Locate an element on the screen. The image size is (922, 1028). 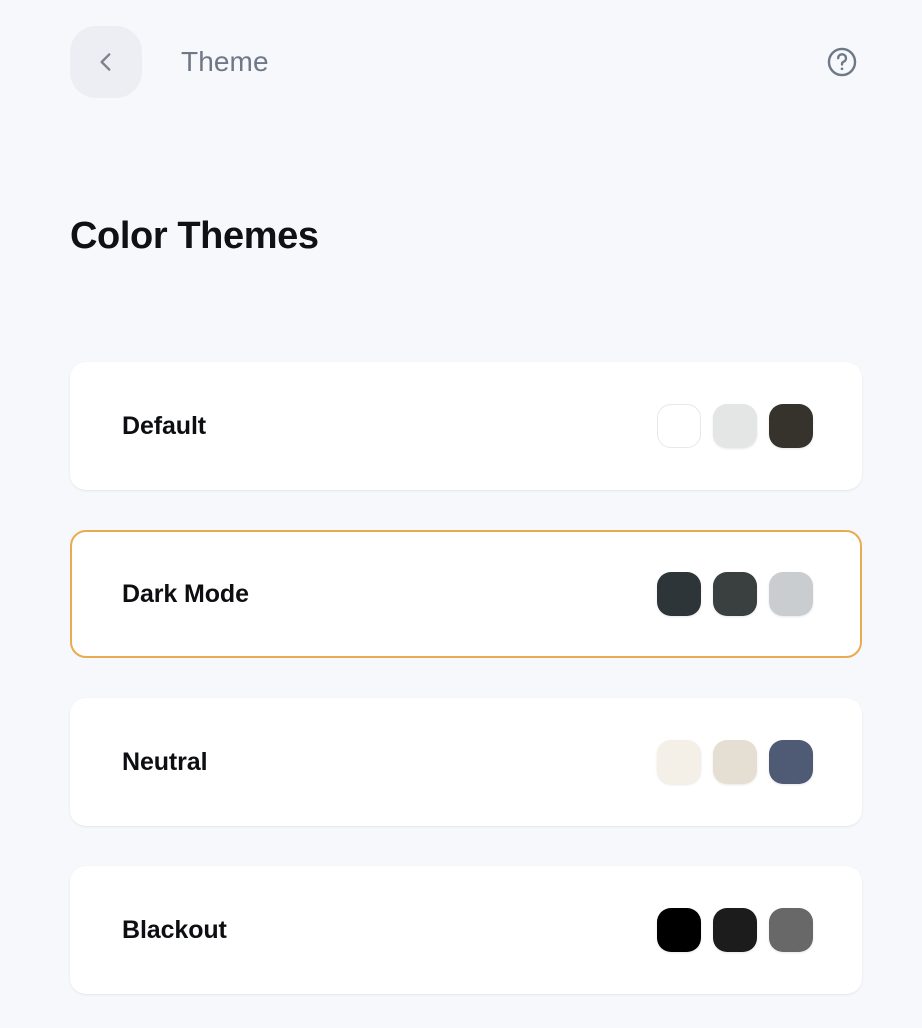
help-button is located at coordinates (842, 62).